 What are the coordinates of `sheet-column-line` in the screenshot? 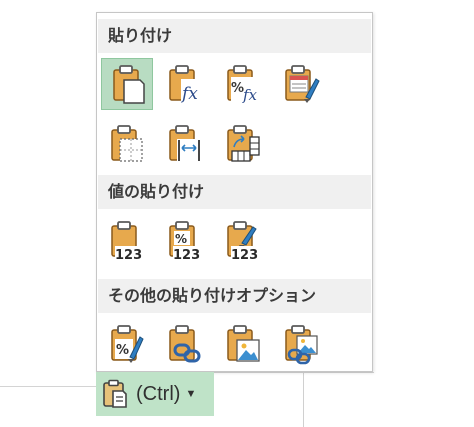 It's located at (303, 399).